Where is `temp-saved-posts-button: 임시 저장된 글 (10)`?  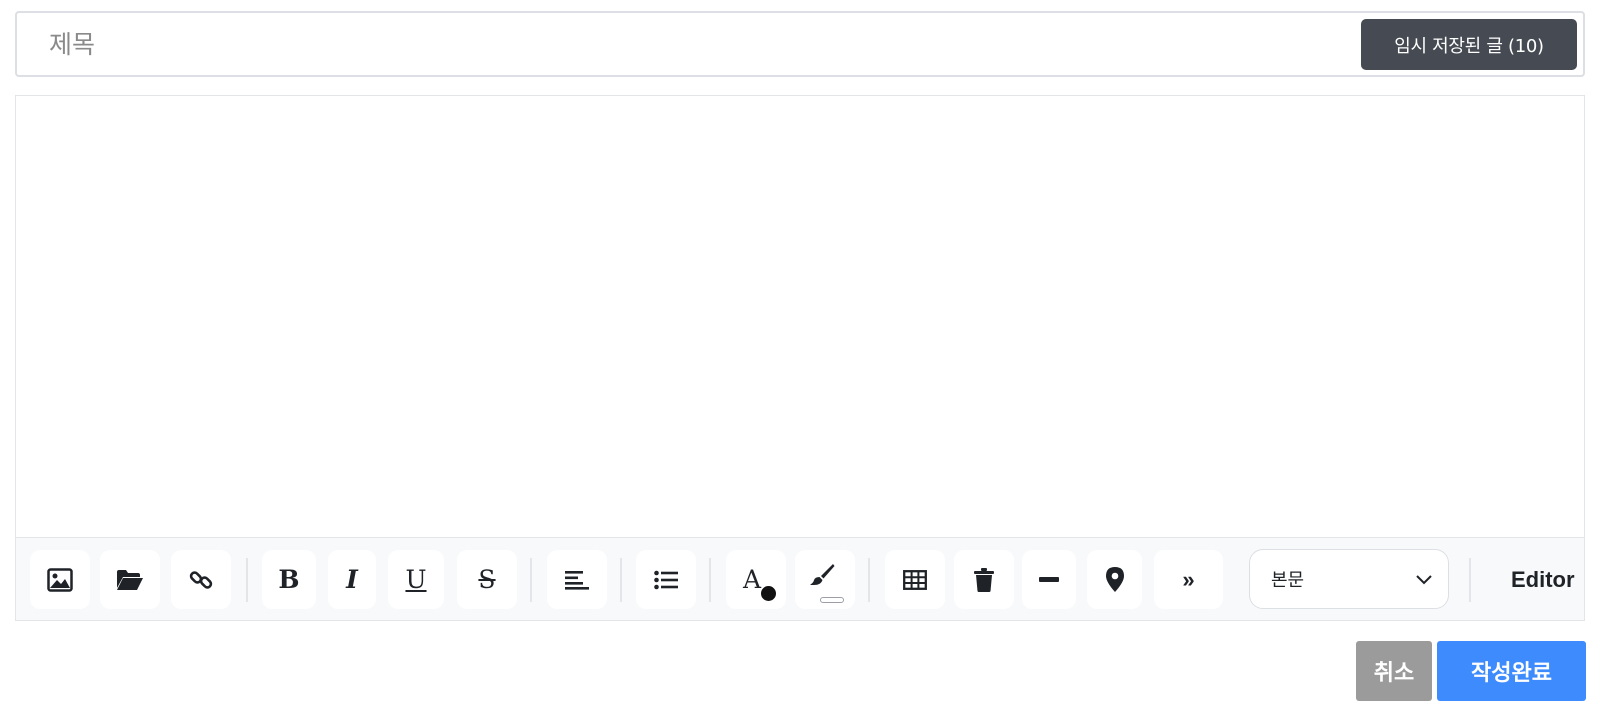 temp-saved-posts-button: 임시 저장된 글 (10) is located at coordinates (1469, 44).